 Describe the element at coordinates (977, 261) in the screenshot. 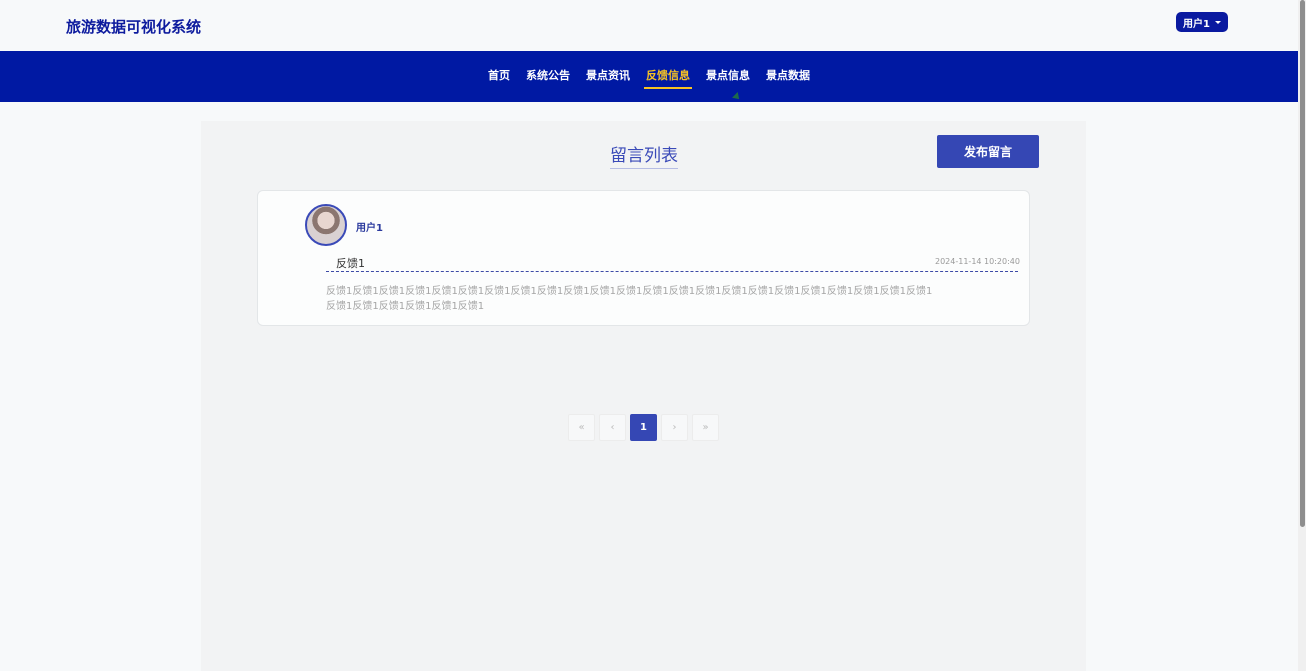

I see `post-timestamp: 2024-11-14 10:20:40` at that location.